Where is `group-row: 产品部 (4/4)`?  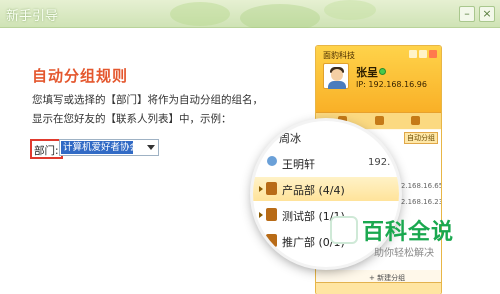 group-row: 产品部 (4/4) is located at coordinates (326, 189).